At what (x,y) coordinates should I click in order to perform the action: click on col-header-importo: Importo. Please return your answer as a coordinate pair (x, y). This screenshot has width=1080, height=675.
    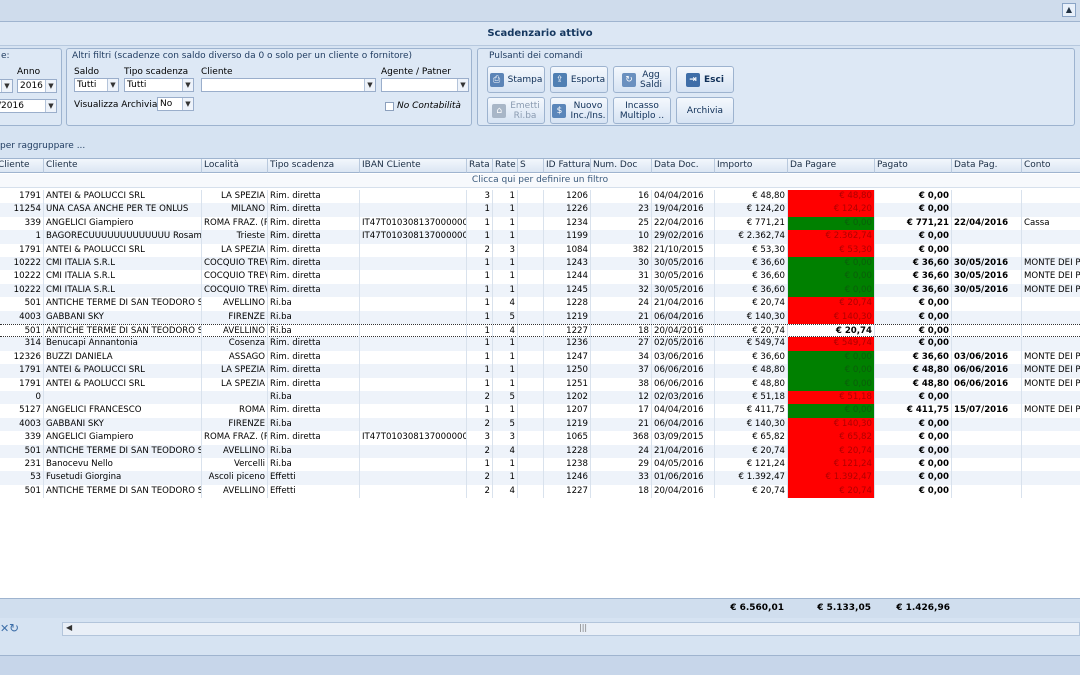
    Looking at the image, I should click on (751, 166).